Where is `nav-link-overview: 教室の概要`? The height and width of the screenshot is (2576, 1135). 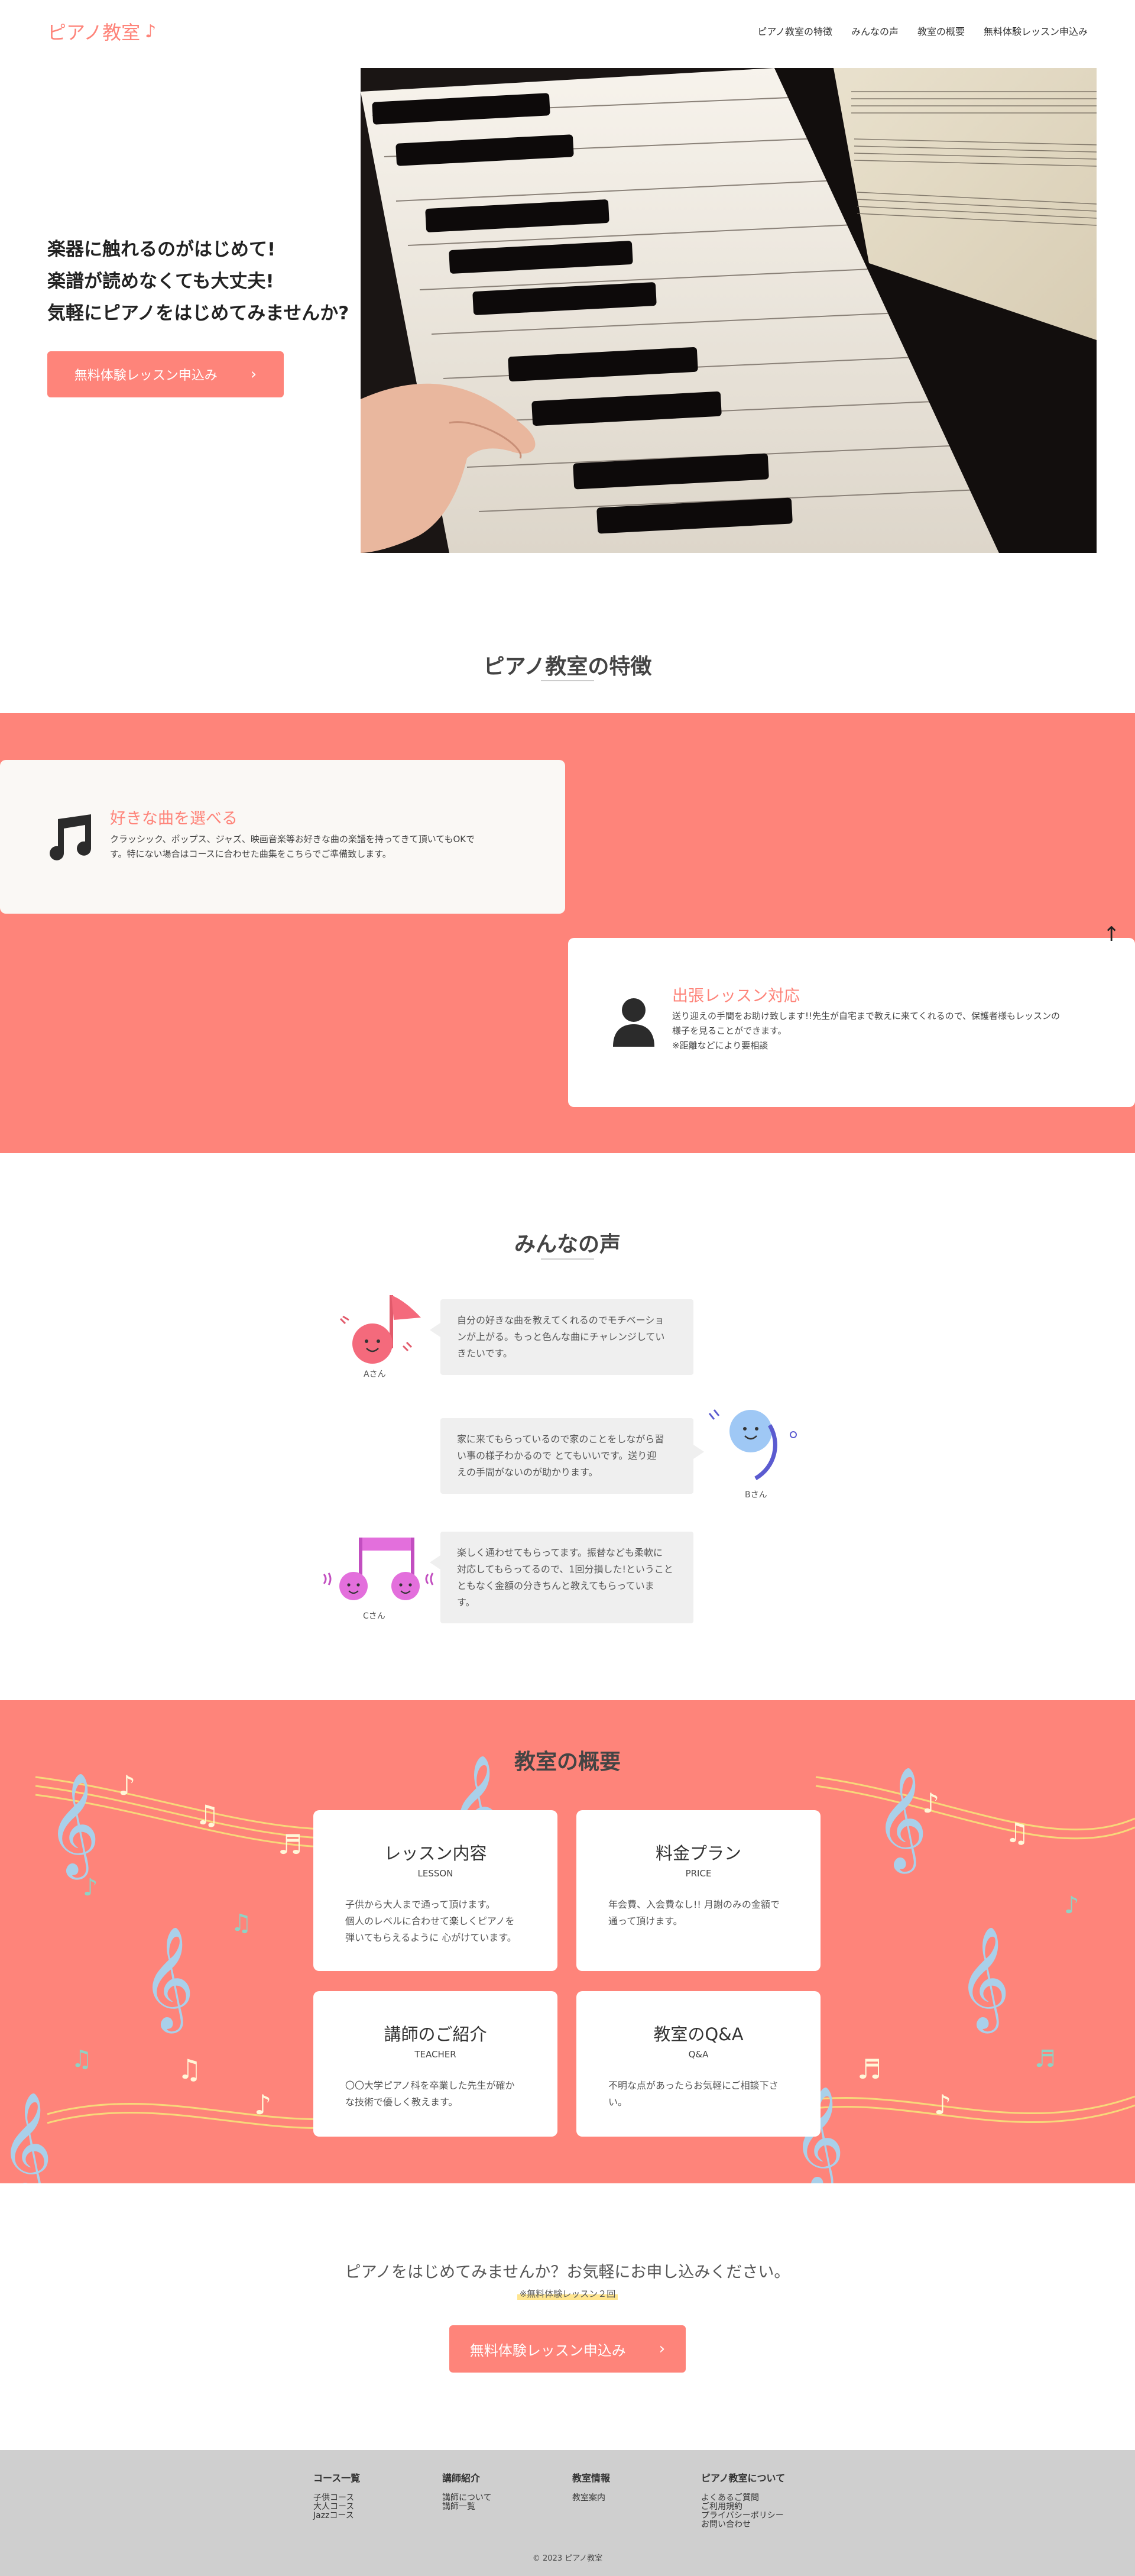 nav-link-overview: 教室の概要 is located at coordinates (941, 31).